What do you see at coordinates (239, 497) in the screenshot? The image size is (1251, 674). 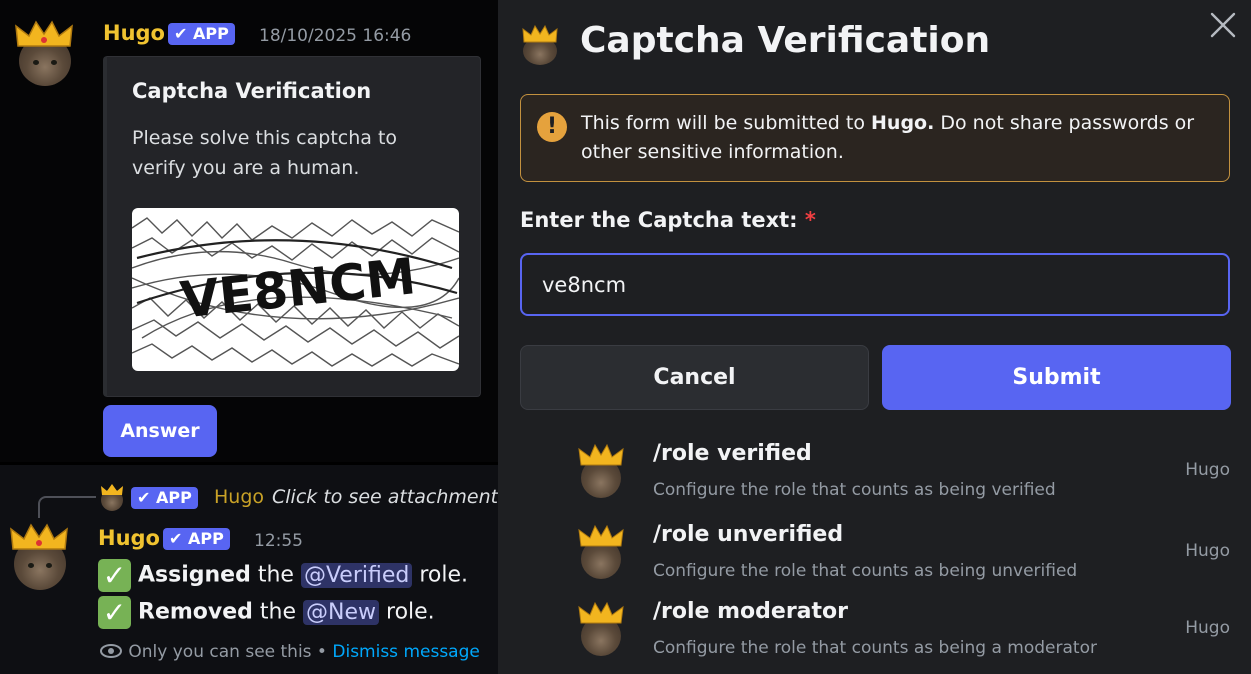 I see `reply-username: Hugo` at bounding box center [239, 497].